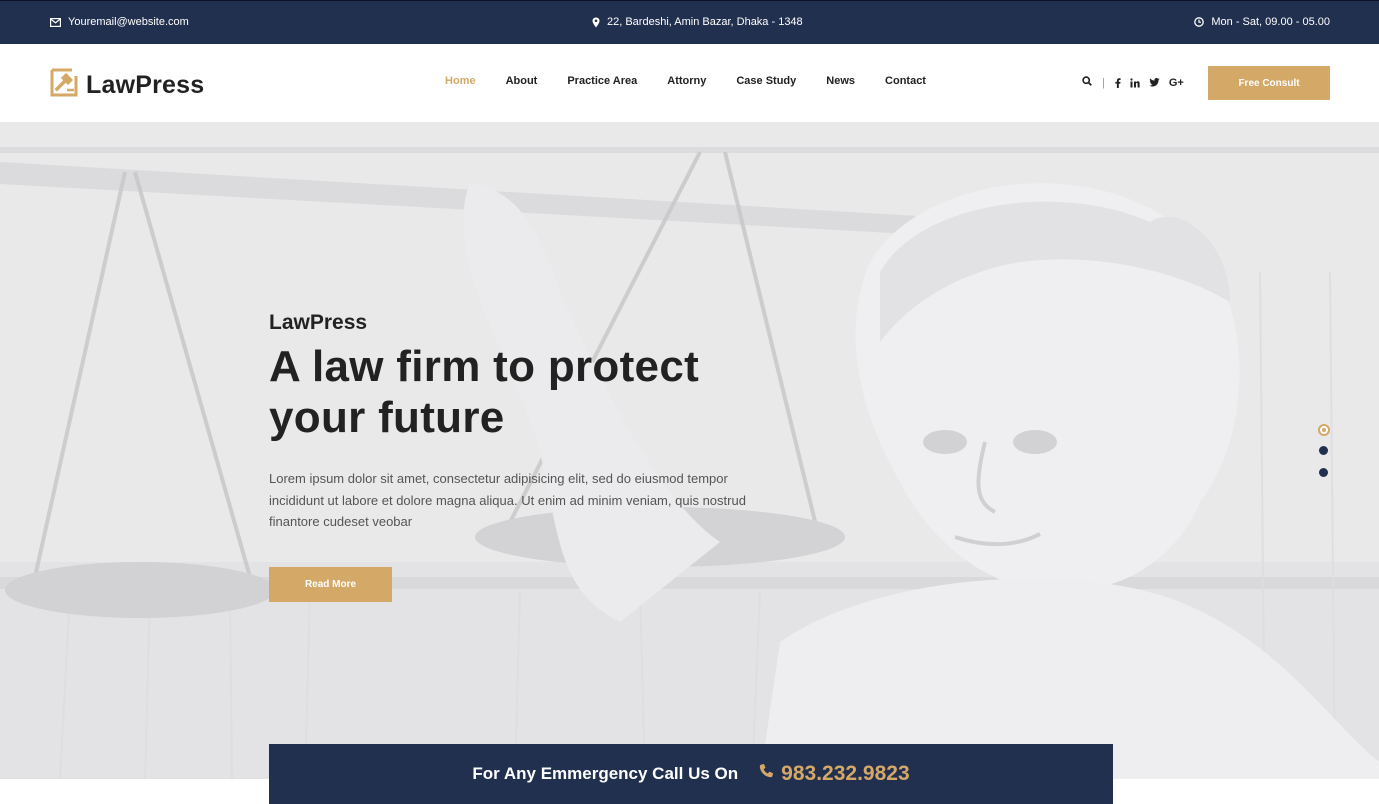  I want to click on topbar-email: Youremail@website.com, so click(119, 22).